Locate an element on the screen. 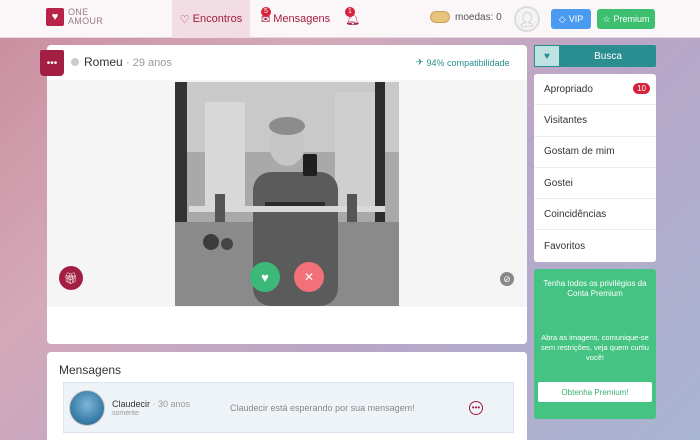 Image resolution: width=700 pixels, height=440 pixels. messages-badge: 5 is located at coordinates (266, 12).